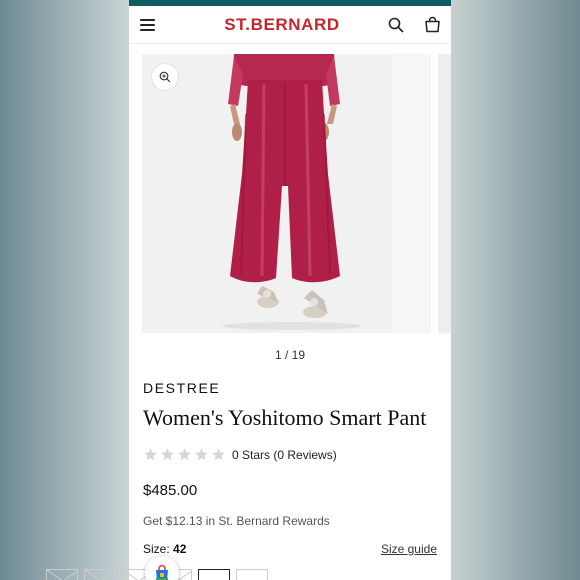 This screenshot has width=580, height=580. What do you see at coordinates (158, 549) in the screenshot?
I see `size-label: Size:` at bounding box center [158, 549].